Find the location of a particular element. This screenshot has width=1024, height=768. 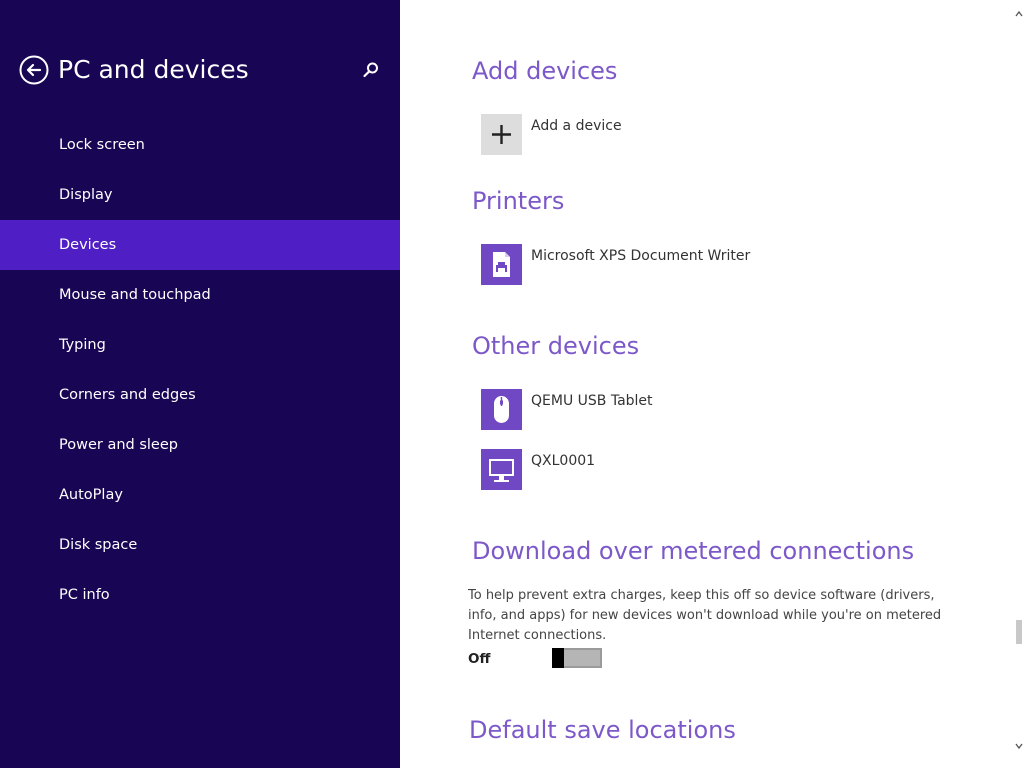

back-arrow-circle-icon is located at coordinates (34, 70).